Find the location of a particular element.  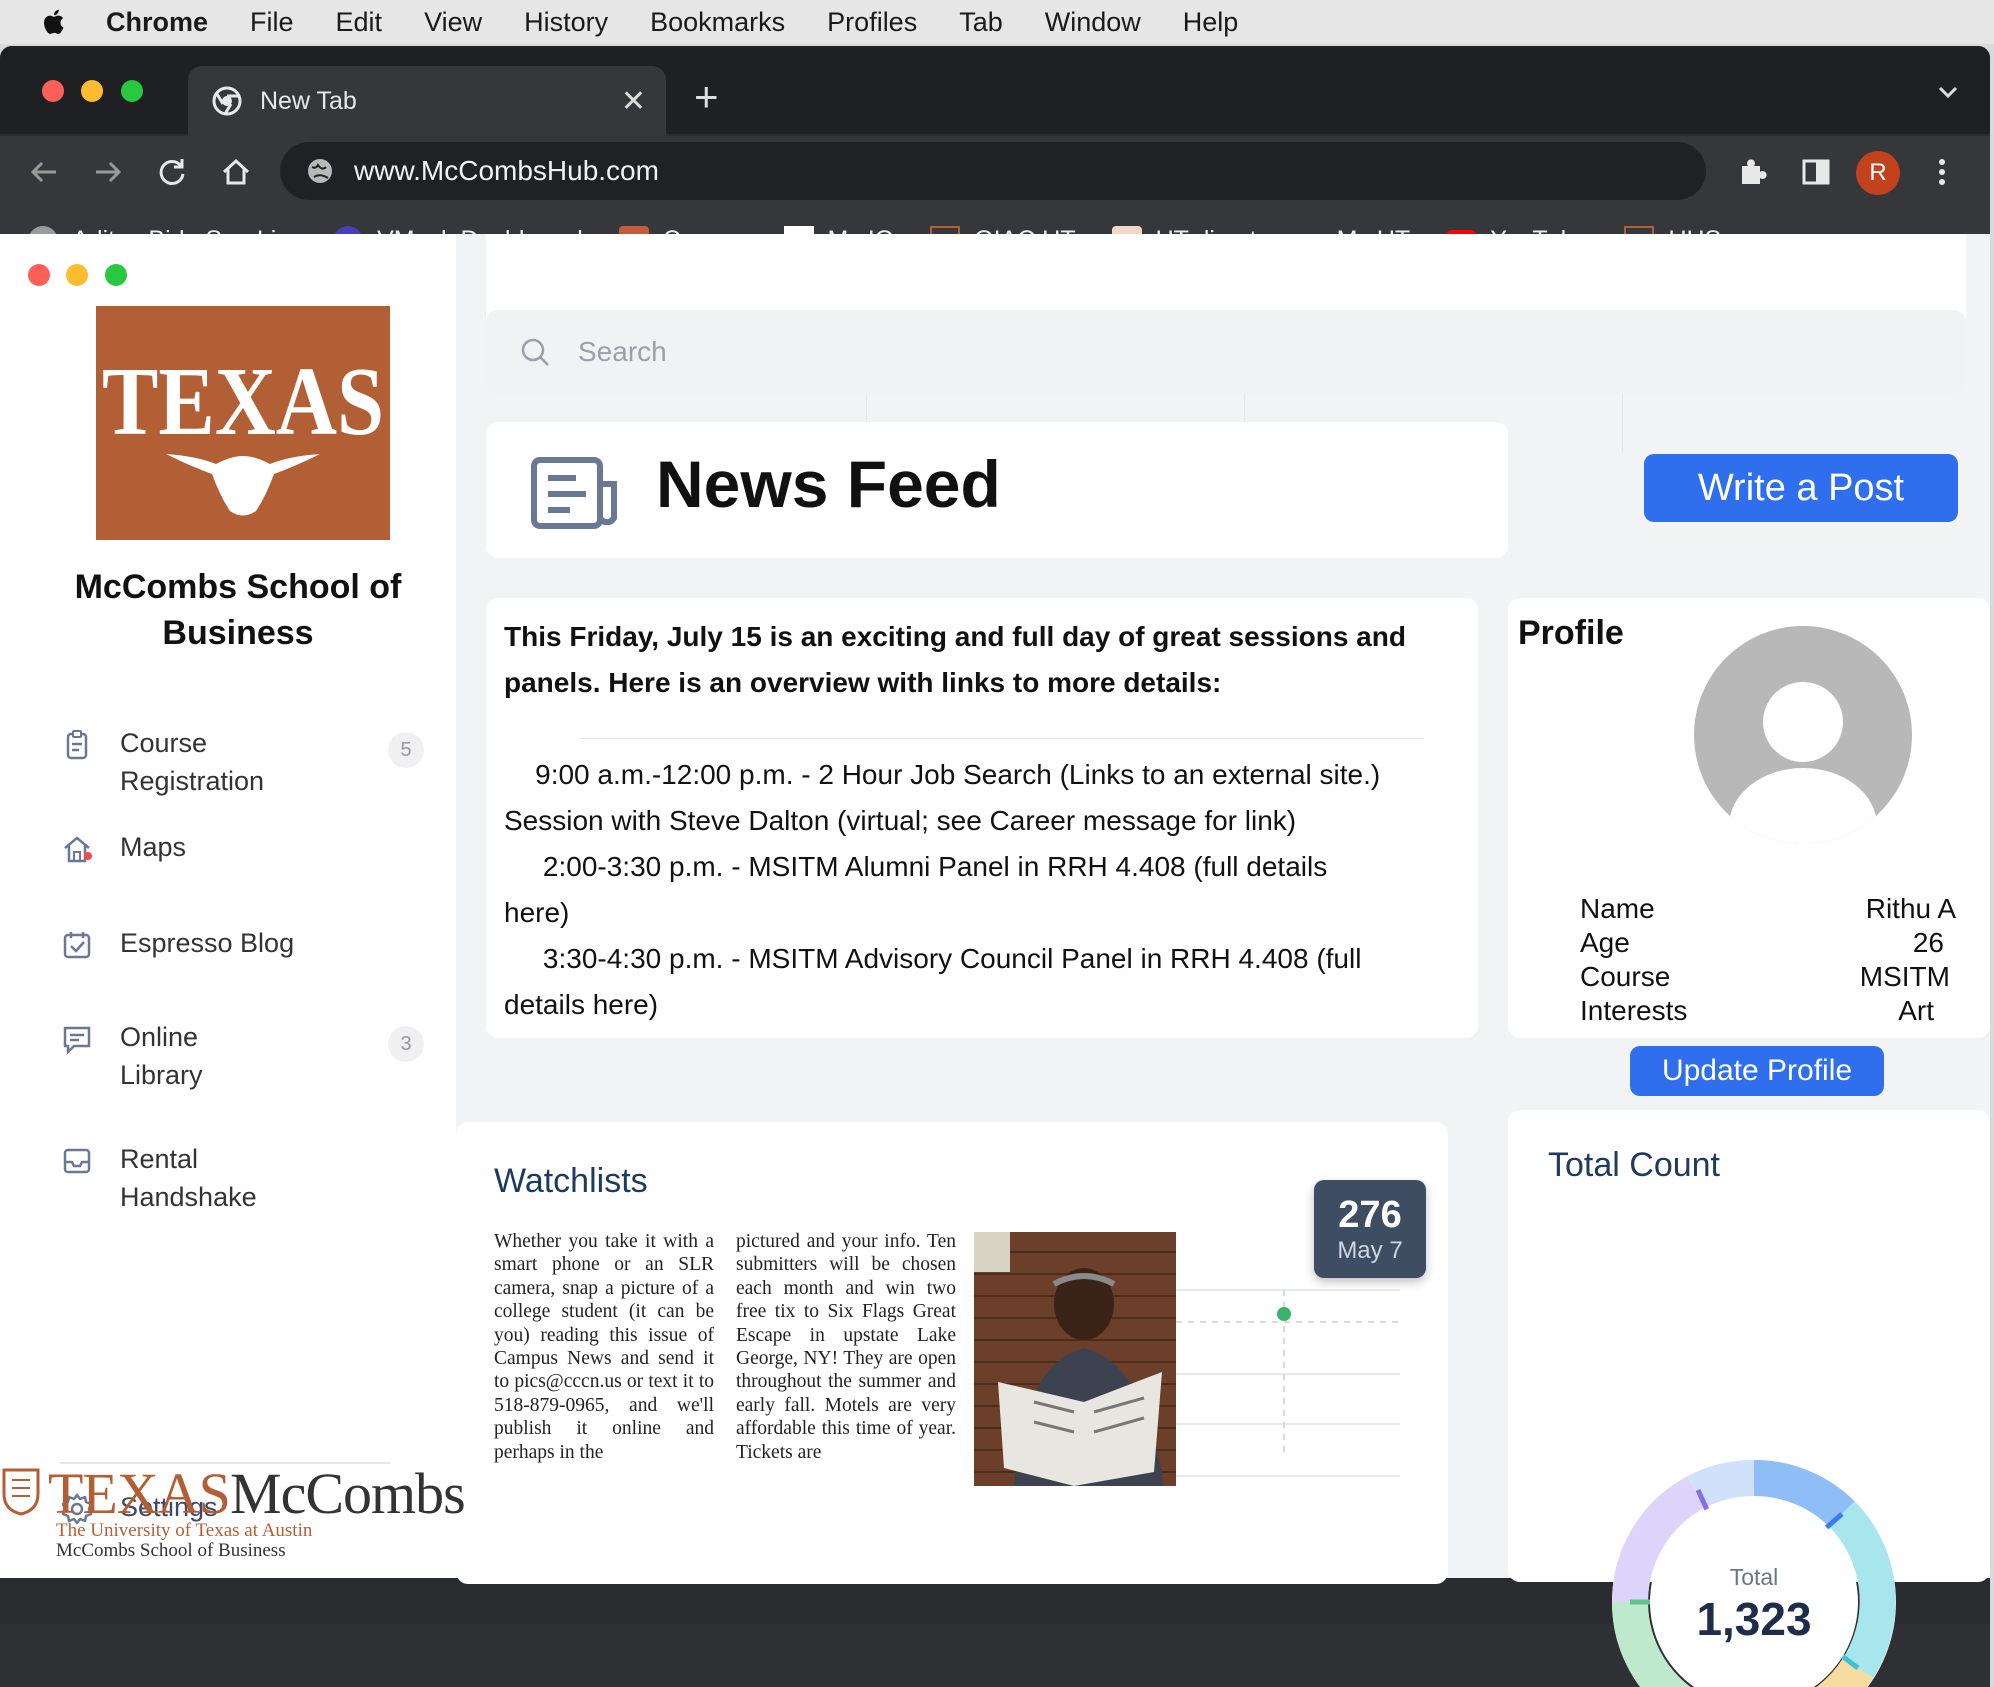

extensions-puzzle-icon is located at coordinates (1752, 172).